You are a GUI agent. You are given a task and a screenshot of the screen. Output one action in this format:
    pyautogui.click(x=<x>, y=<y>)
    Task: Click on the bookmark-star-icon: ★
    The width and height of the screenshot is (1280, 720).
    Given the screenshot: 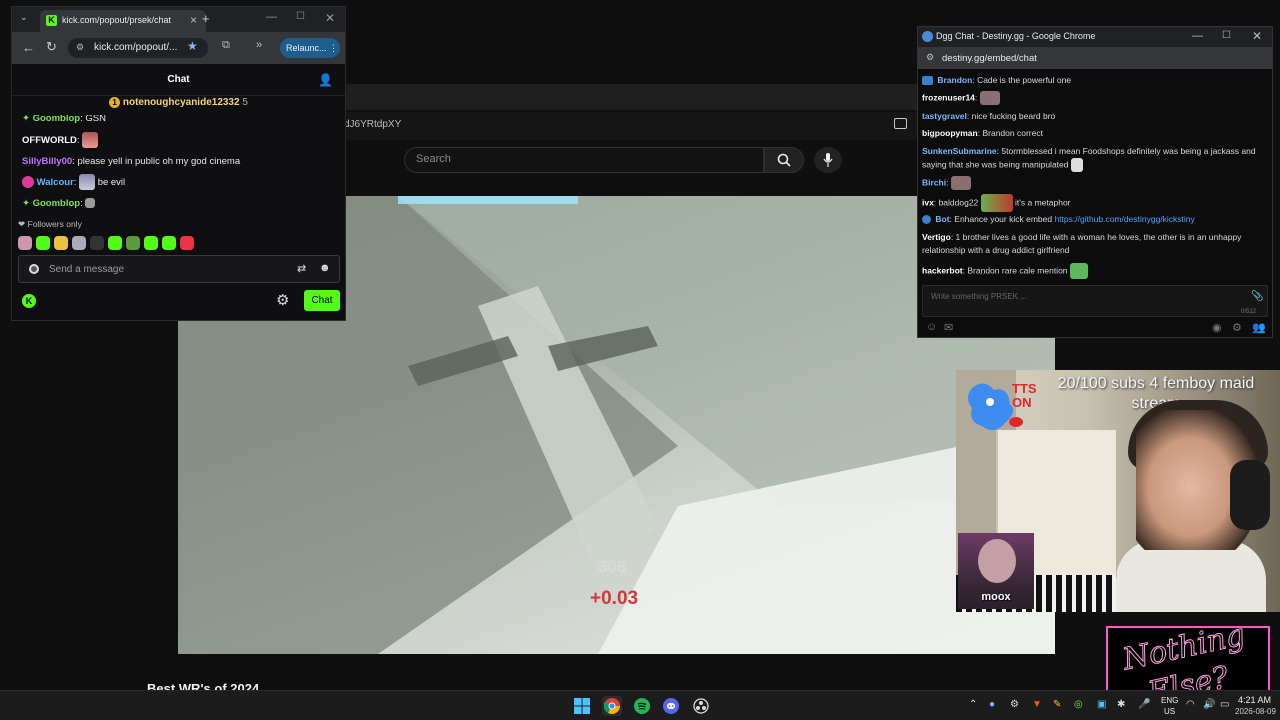 What is the action you would take?
    pyautogui.click(x=192, y=46)
    